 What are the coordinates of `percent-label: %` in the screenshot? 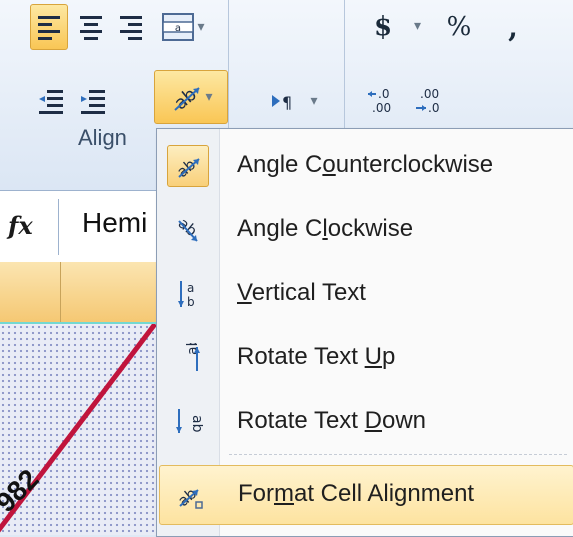 It's located at (459, 27).